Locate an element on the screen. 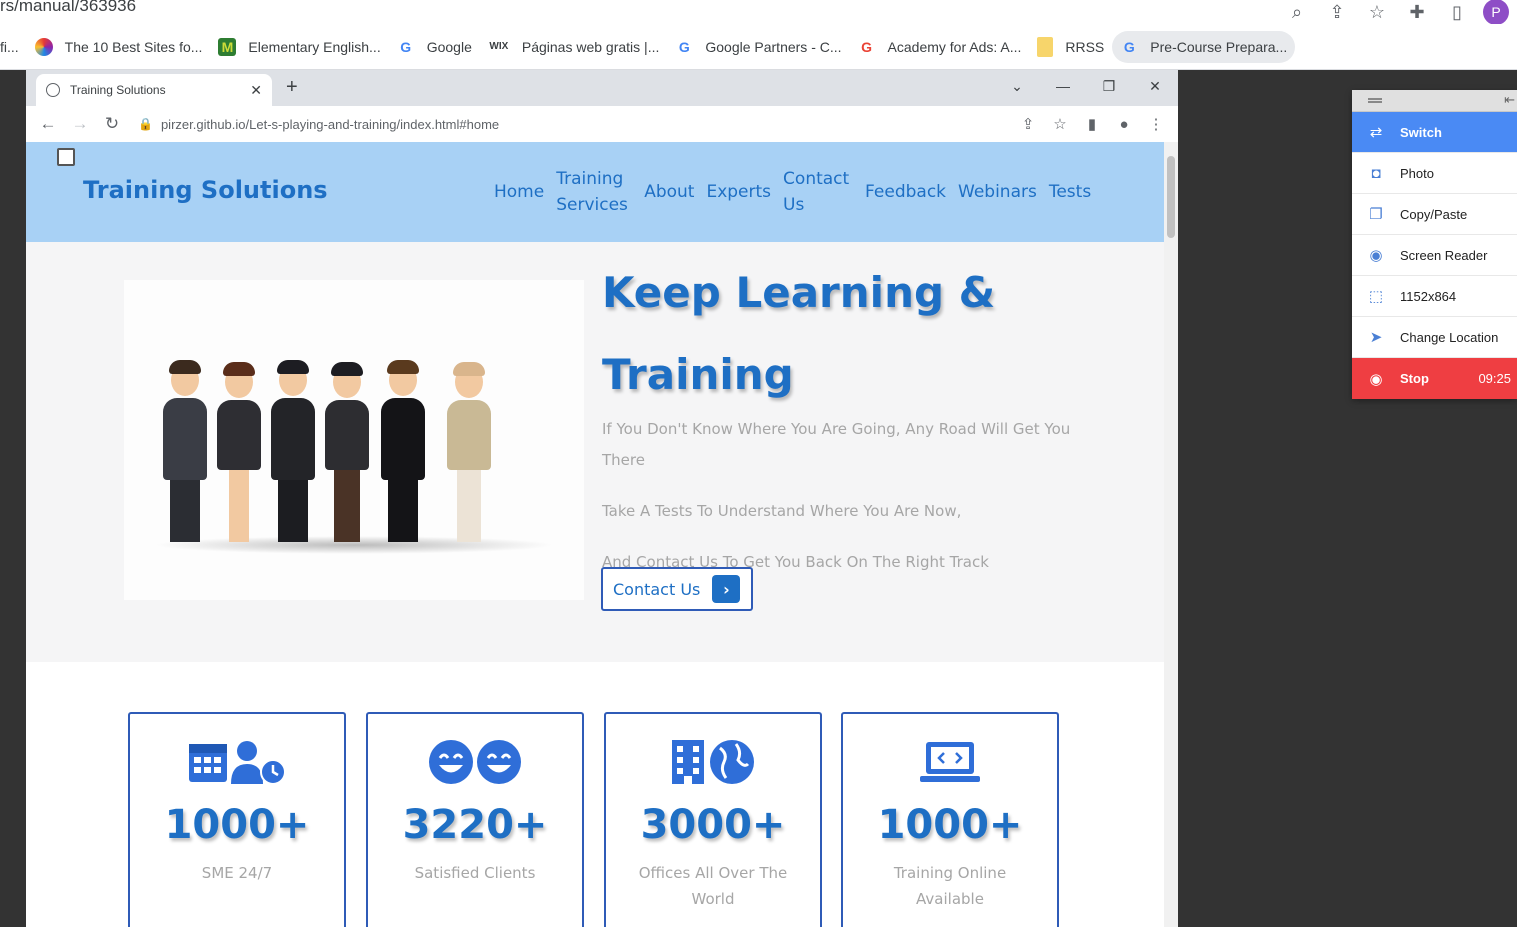 This screenshot has height=927, width=1517. bookmark-label: Google is located at coordinates (449, 46).